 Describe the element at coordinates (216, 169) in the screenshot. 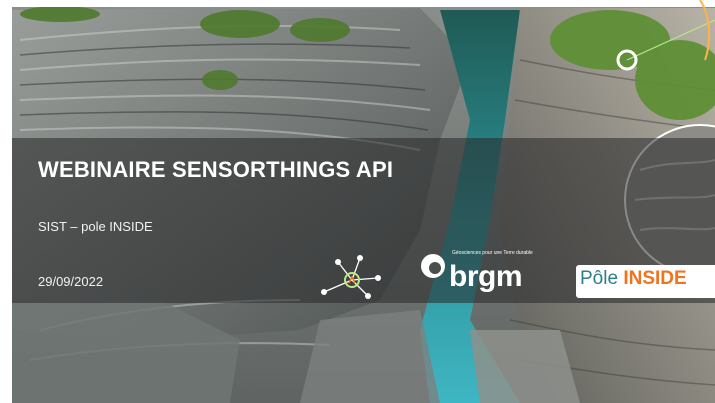

I see `slide-title: WEBINAIRE SENSORTHINGS API` at that location.